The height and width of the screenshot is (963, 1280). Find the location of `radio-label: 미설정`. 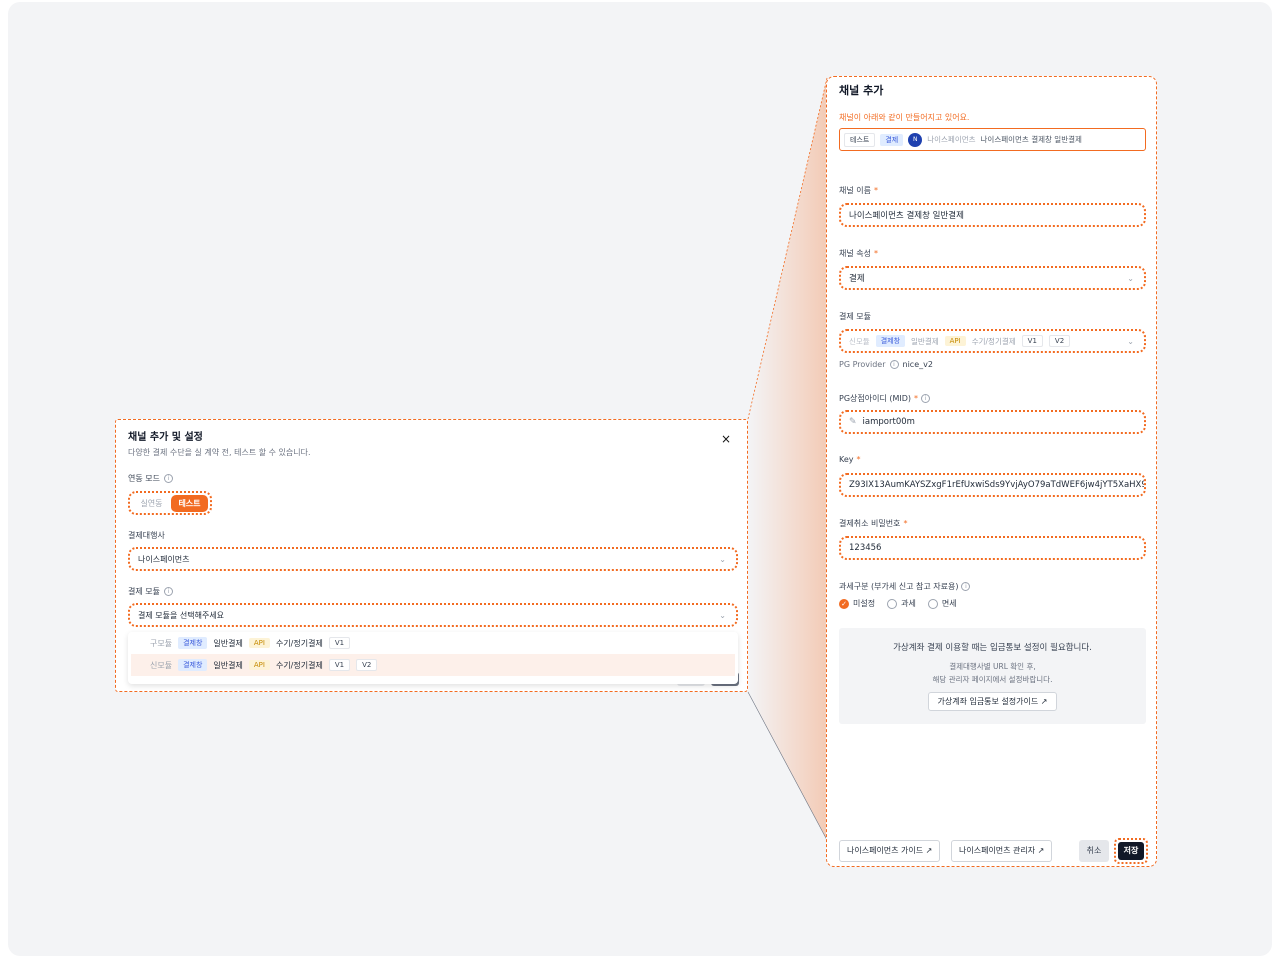

radio-label: 미설정 is located at coordinates (864, 603).